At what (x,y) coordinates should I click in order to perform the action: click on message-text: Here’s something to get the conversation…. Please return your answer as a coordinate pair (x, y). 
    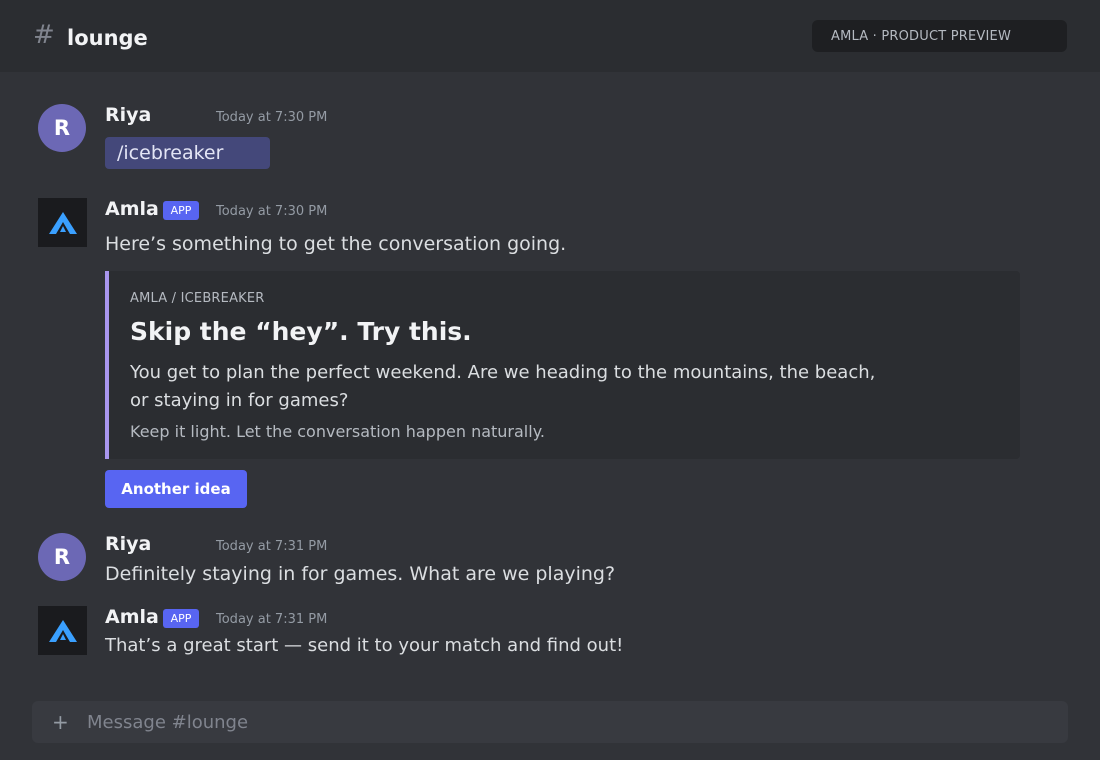
    Looking at the image, I should click on (336, 244).